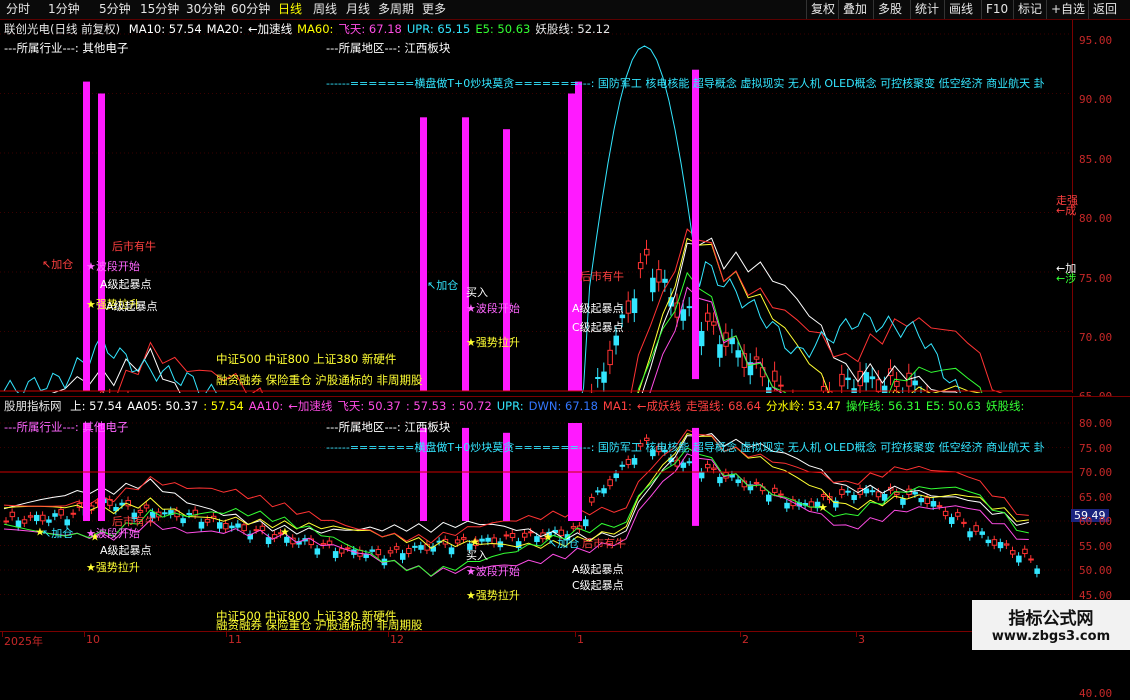  What do you see at coordinates (822, 9) in the screenshot?
I see `fuquan-button: 复权` at bounding box center [822, 9].